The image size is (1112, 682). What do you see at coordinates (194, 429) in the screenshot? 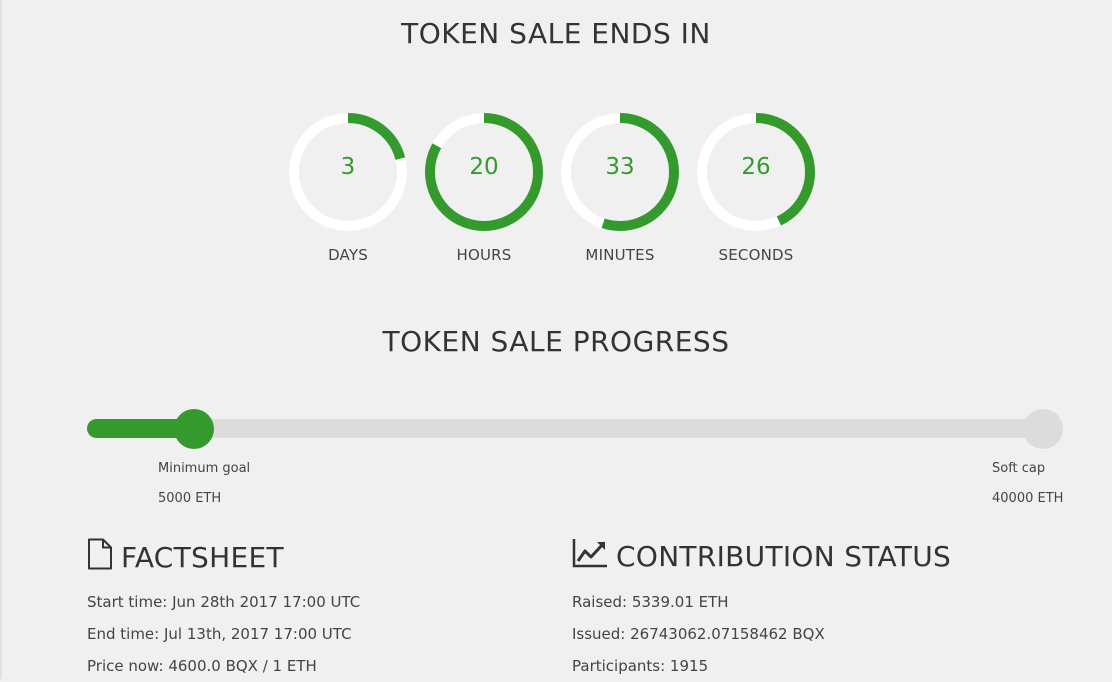
I see `minimum-goal-marker` at bounding box center [194, 429].